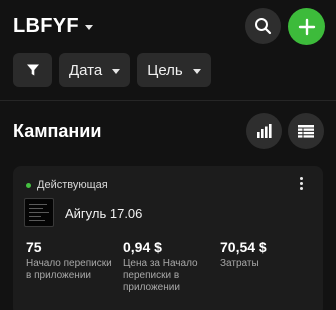 This screenshot has height=310, width=336. I want to click on search-button, so click(263, 26).